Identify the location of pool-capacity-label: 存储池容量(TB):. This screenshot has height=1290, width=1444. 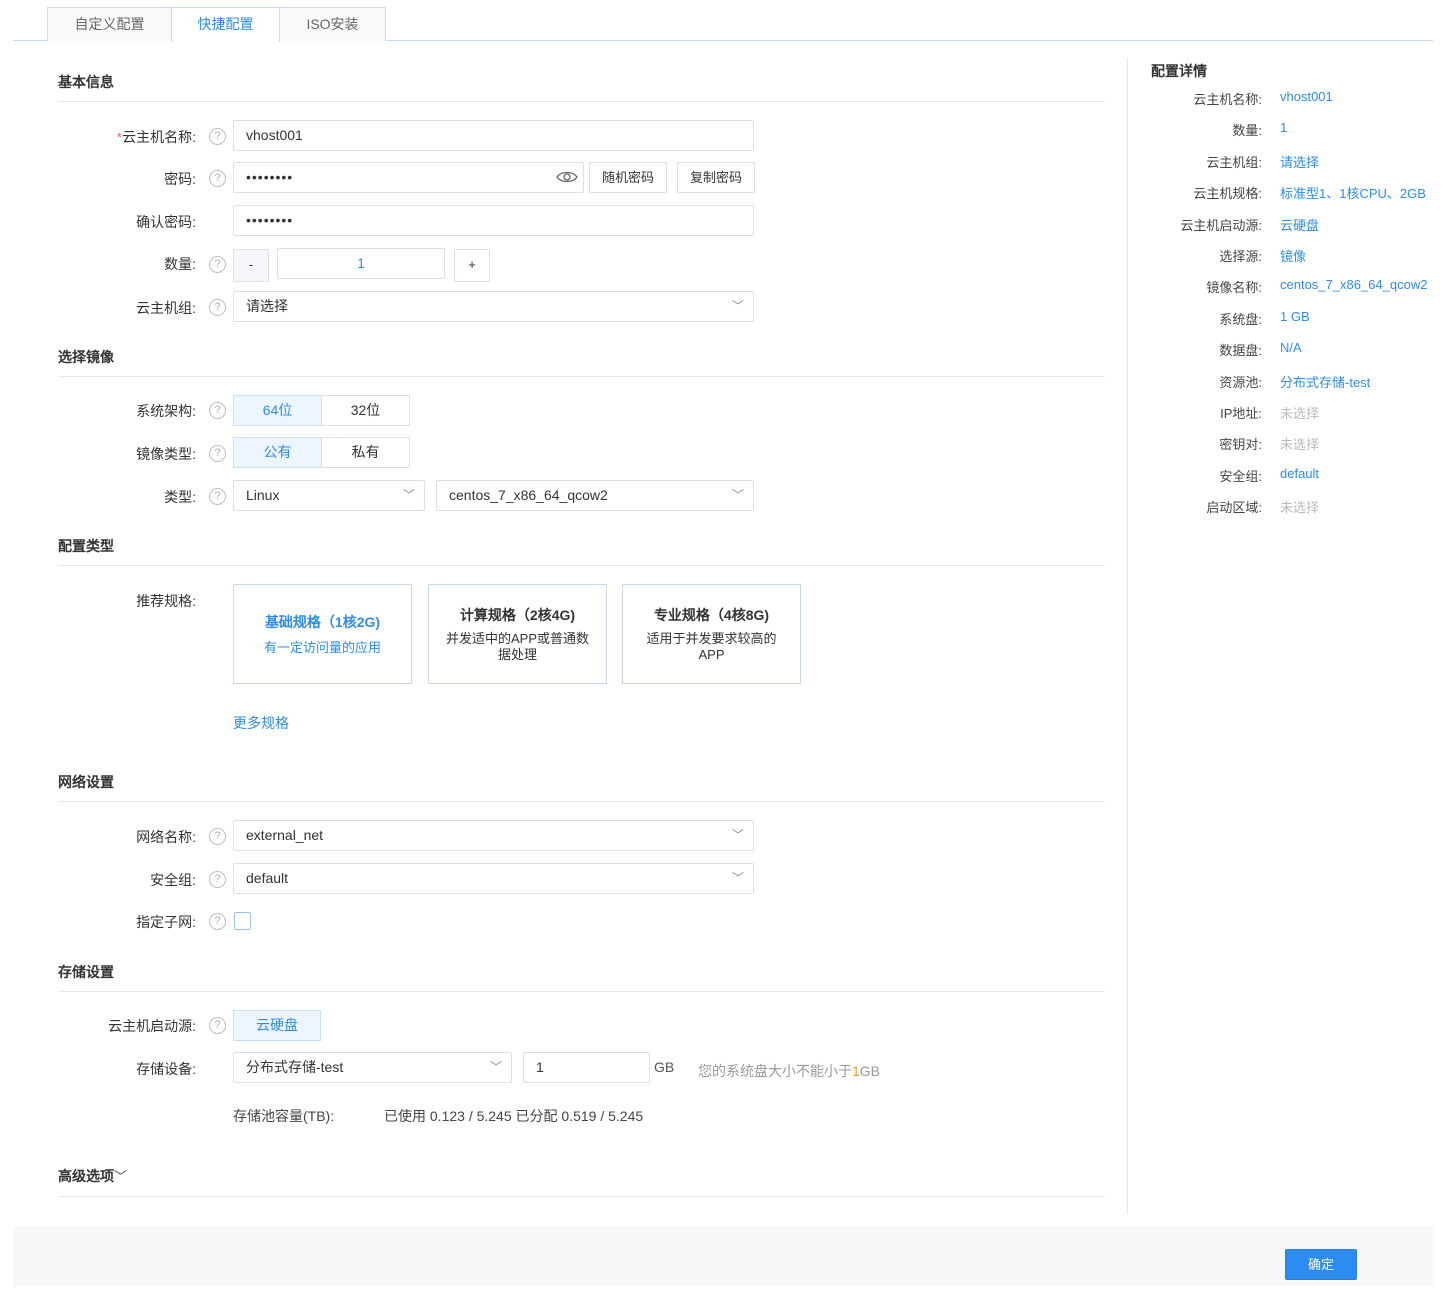
(284, 1116).